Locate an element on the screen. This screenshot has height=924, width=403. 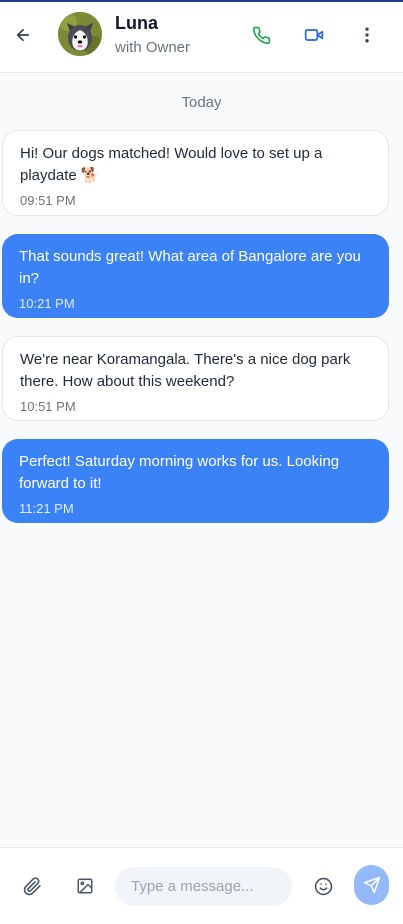
more-options-button is located at coordinates (367, 35).